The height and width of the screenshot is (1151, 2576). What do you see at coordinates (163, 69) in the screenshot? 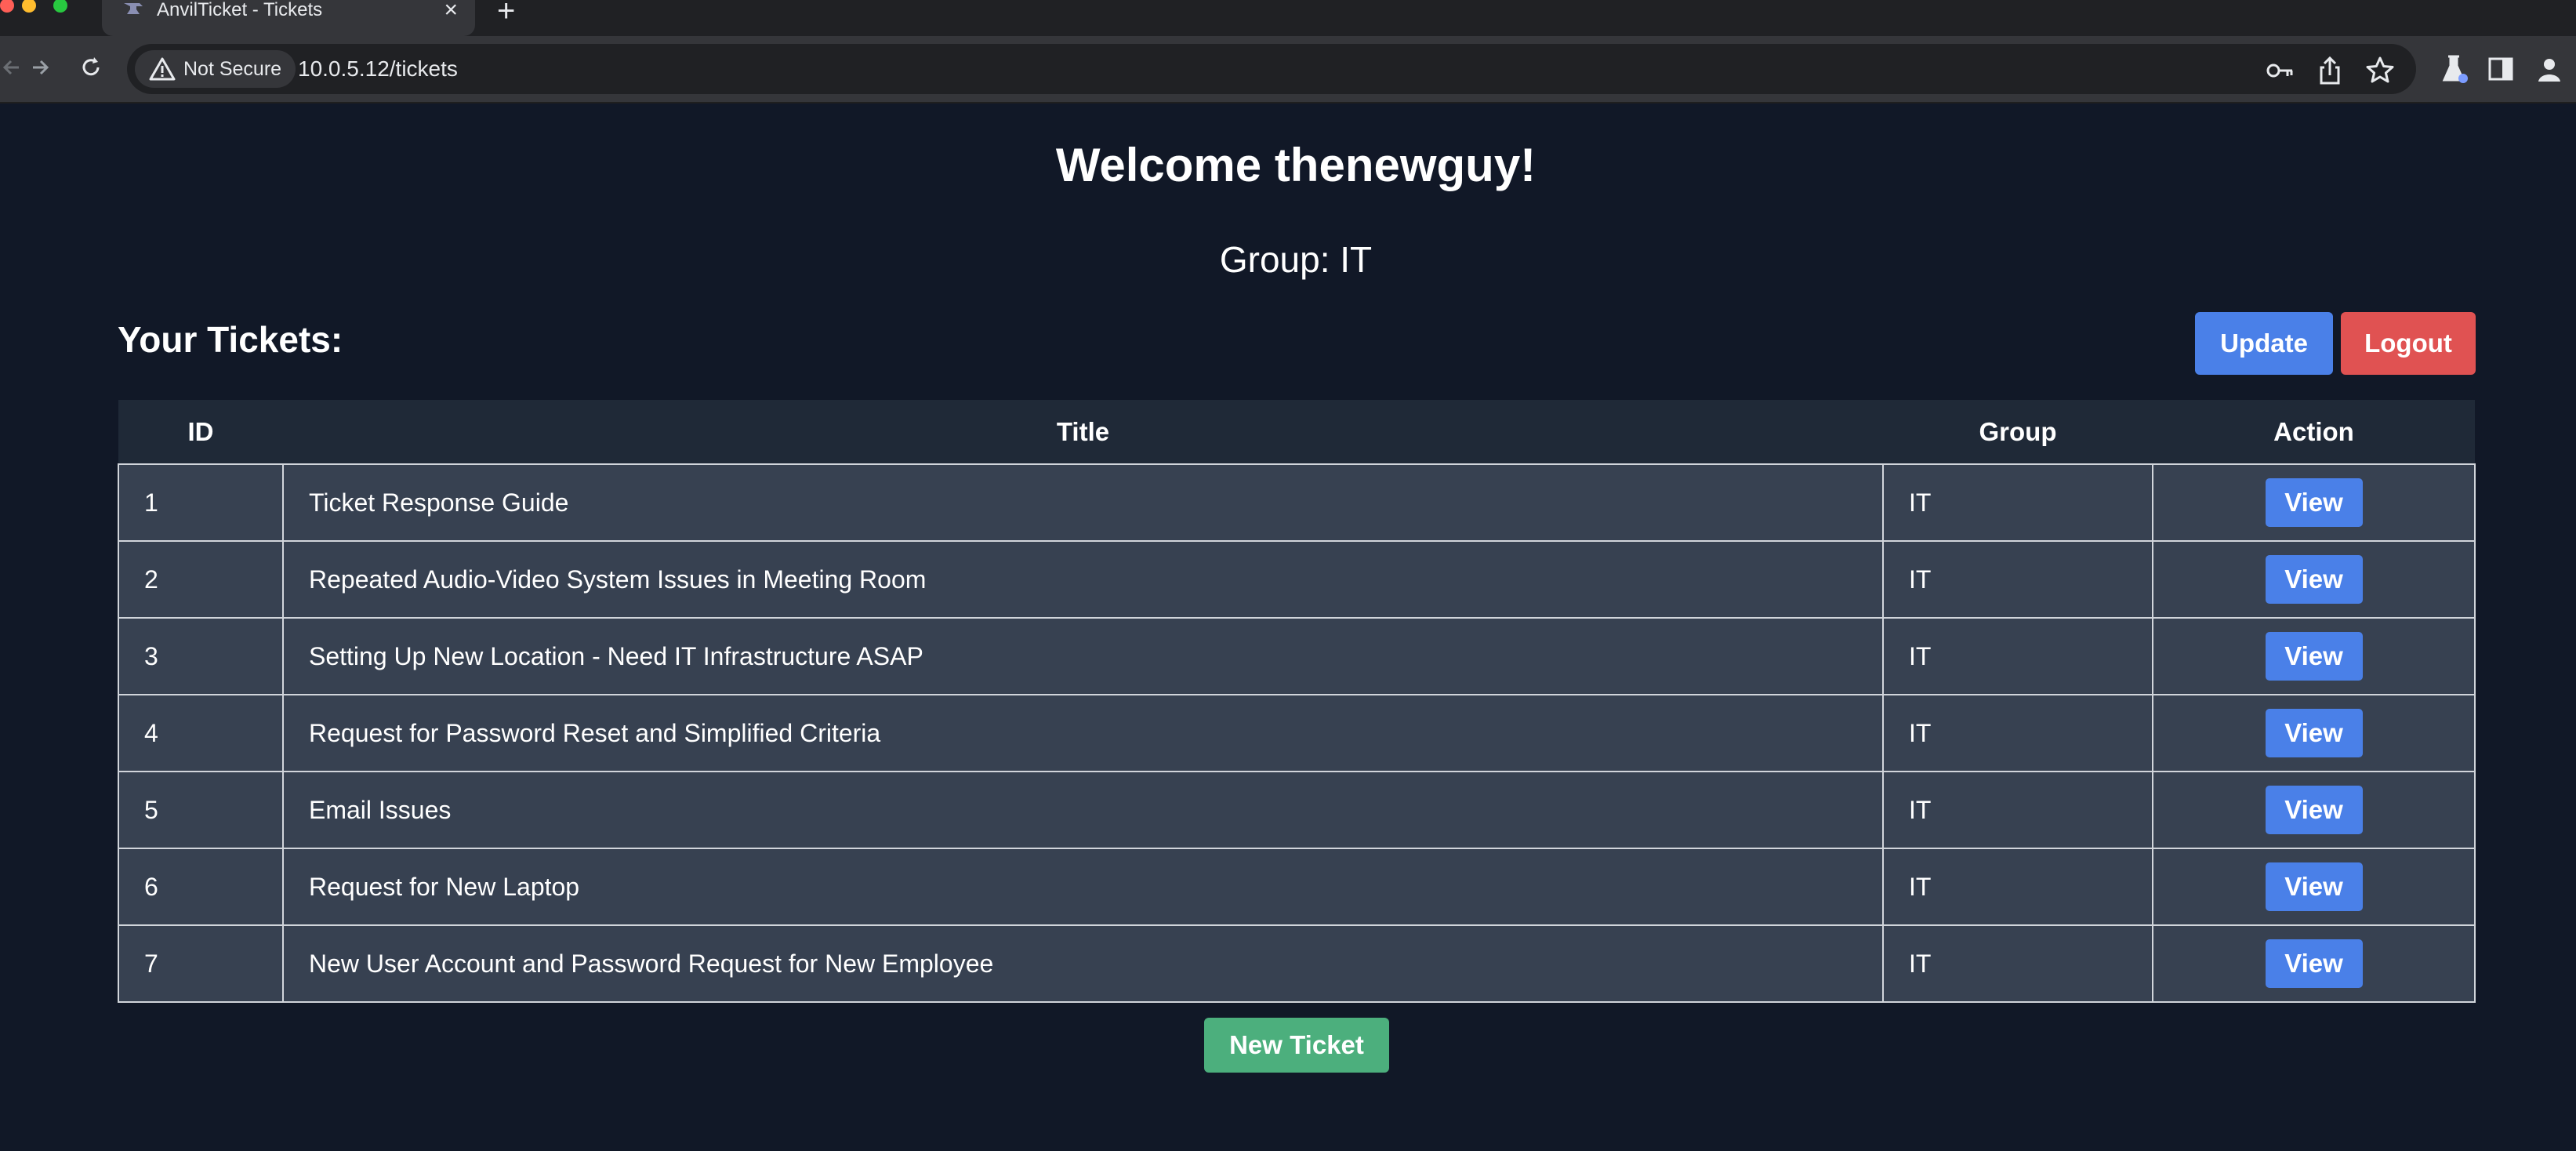
I see `warning-icon` at bounding box center [163, 69].